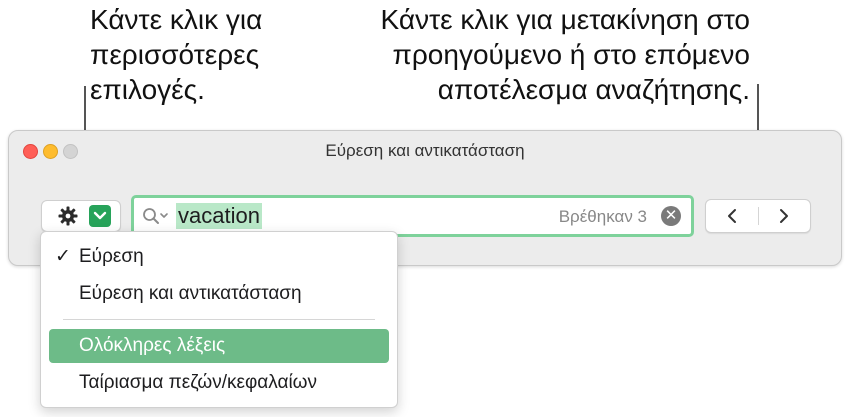 The height and width of the screenshot is (417, 849). I want to click on next-result-button, so click(784, 216).